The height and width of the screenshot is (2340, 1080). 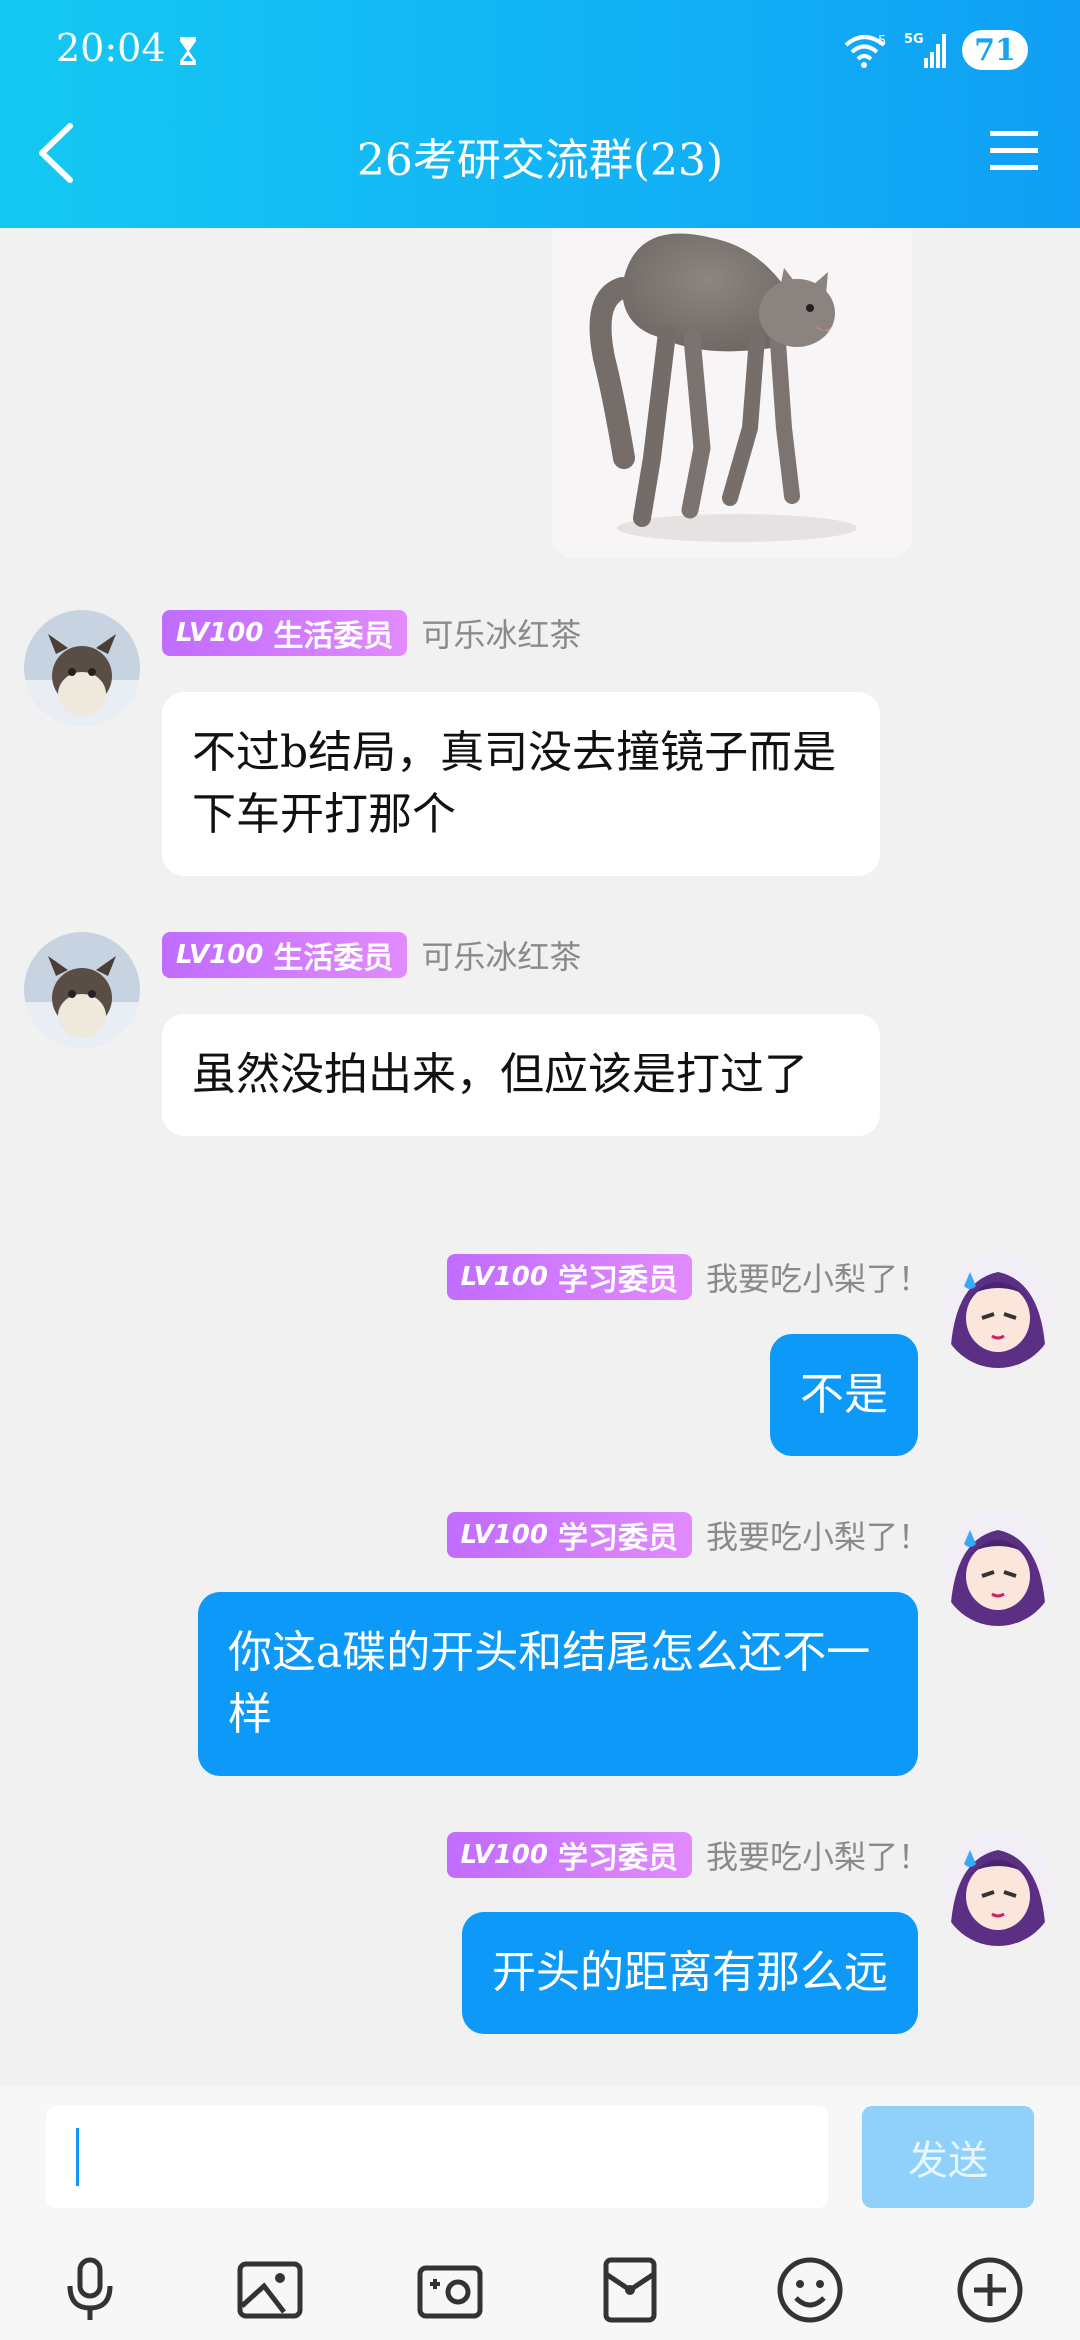 What do you see at coordinates (90, 2290) in the screenshot?
I see `microphone-icon` at bounding box center [90, 2290].